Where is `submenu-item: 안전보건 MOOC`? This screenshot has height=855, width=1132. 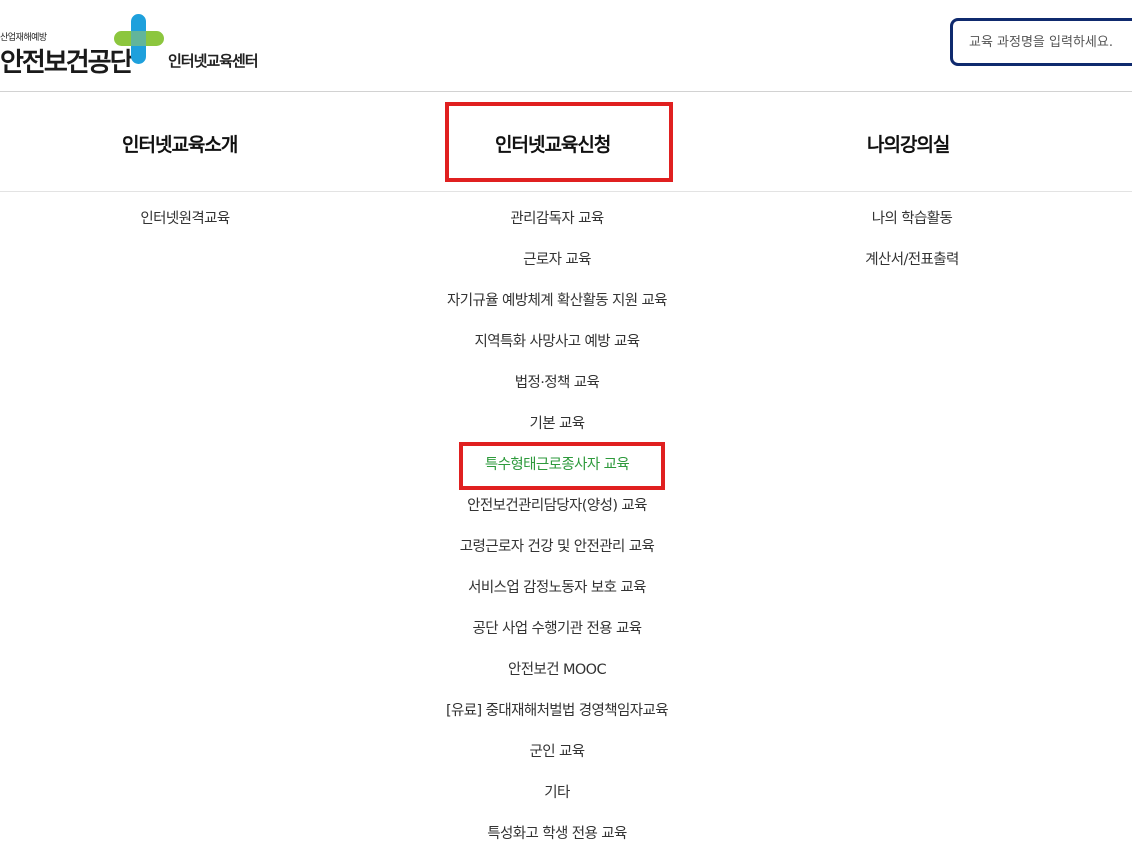
submenu-item: 안전보건 MOOC is located at coordinates (557, 670).